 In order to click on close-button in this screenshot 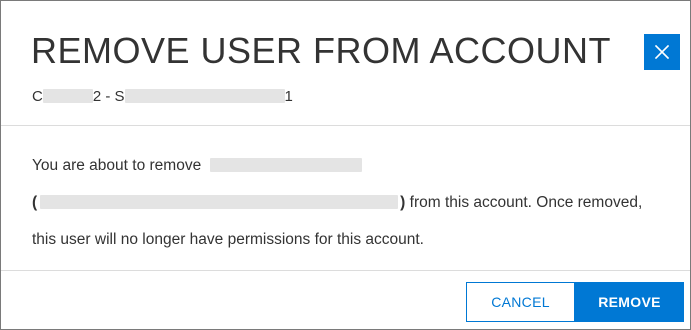, I will do `click(662, 52)`.